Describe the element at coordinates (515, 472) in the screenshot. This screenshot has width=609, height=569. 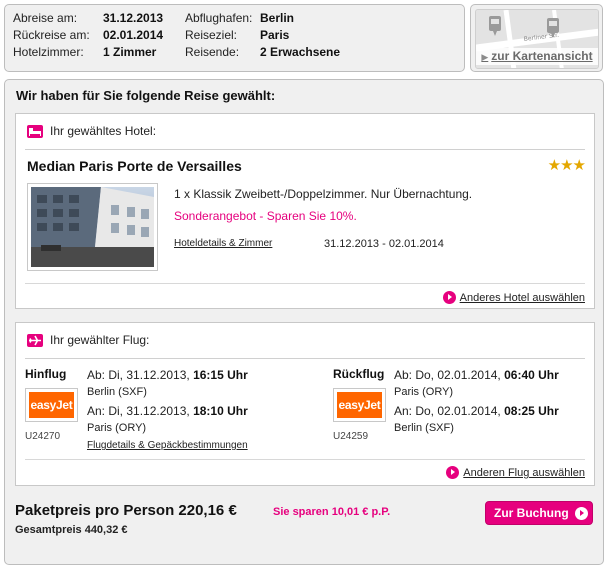
I see `change-flight-link: Anderen Flug auswählen` at that location.